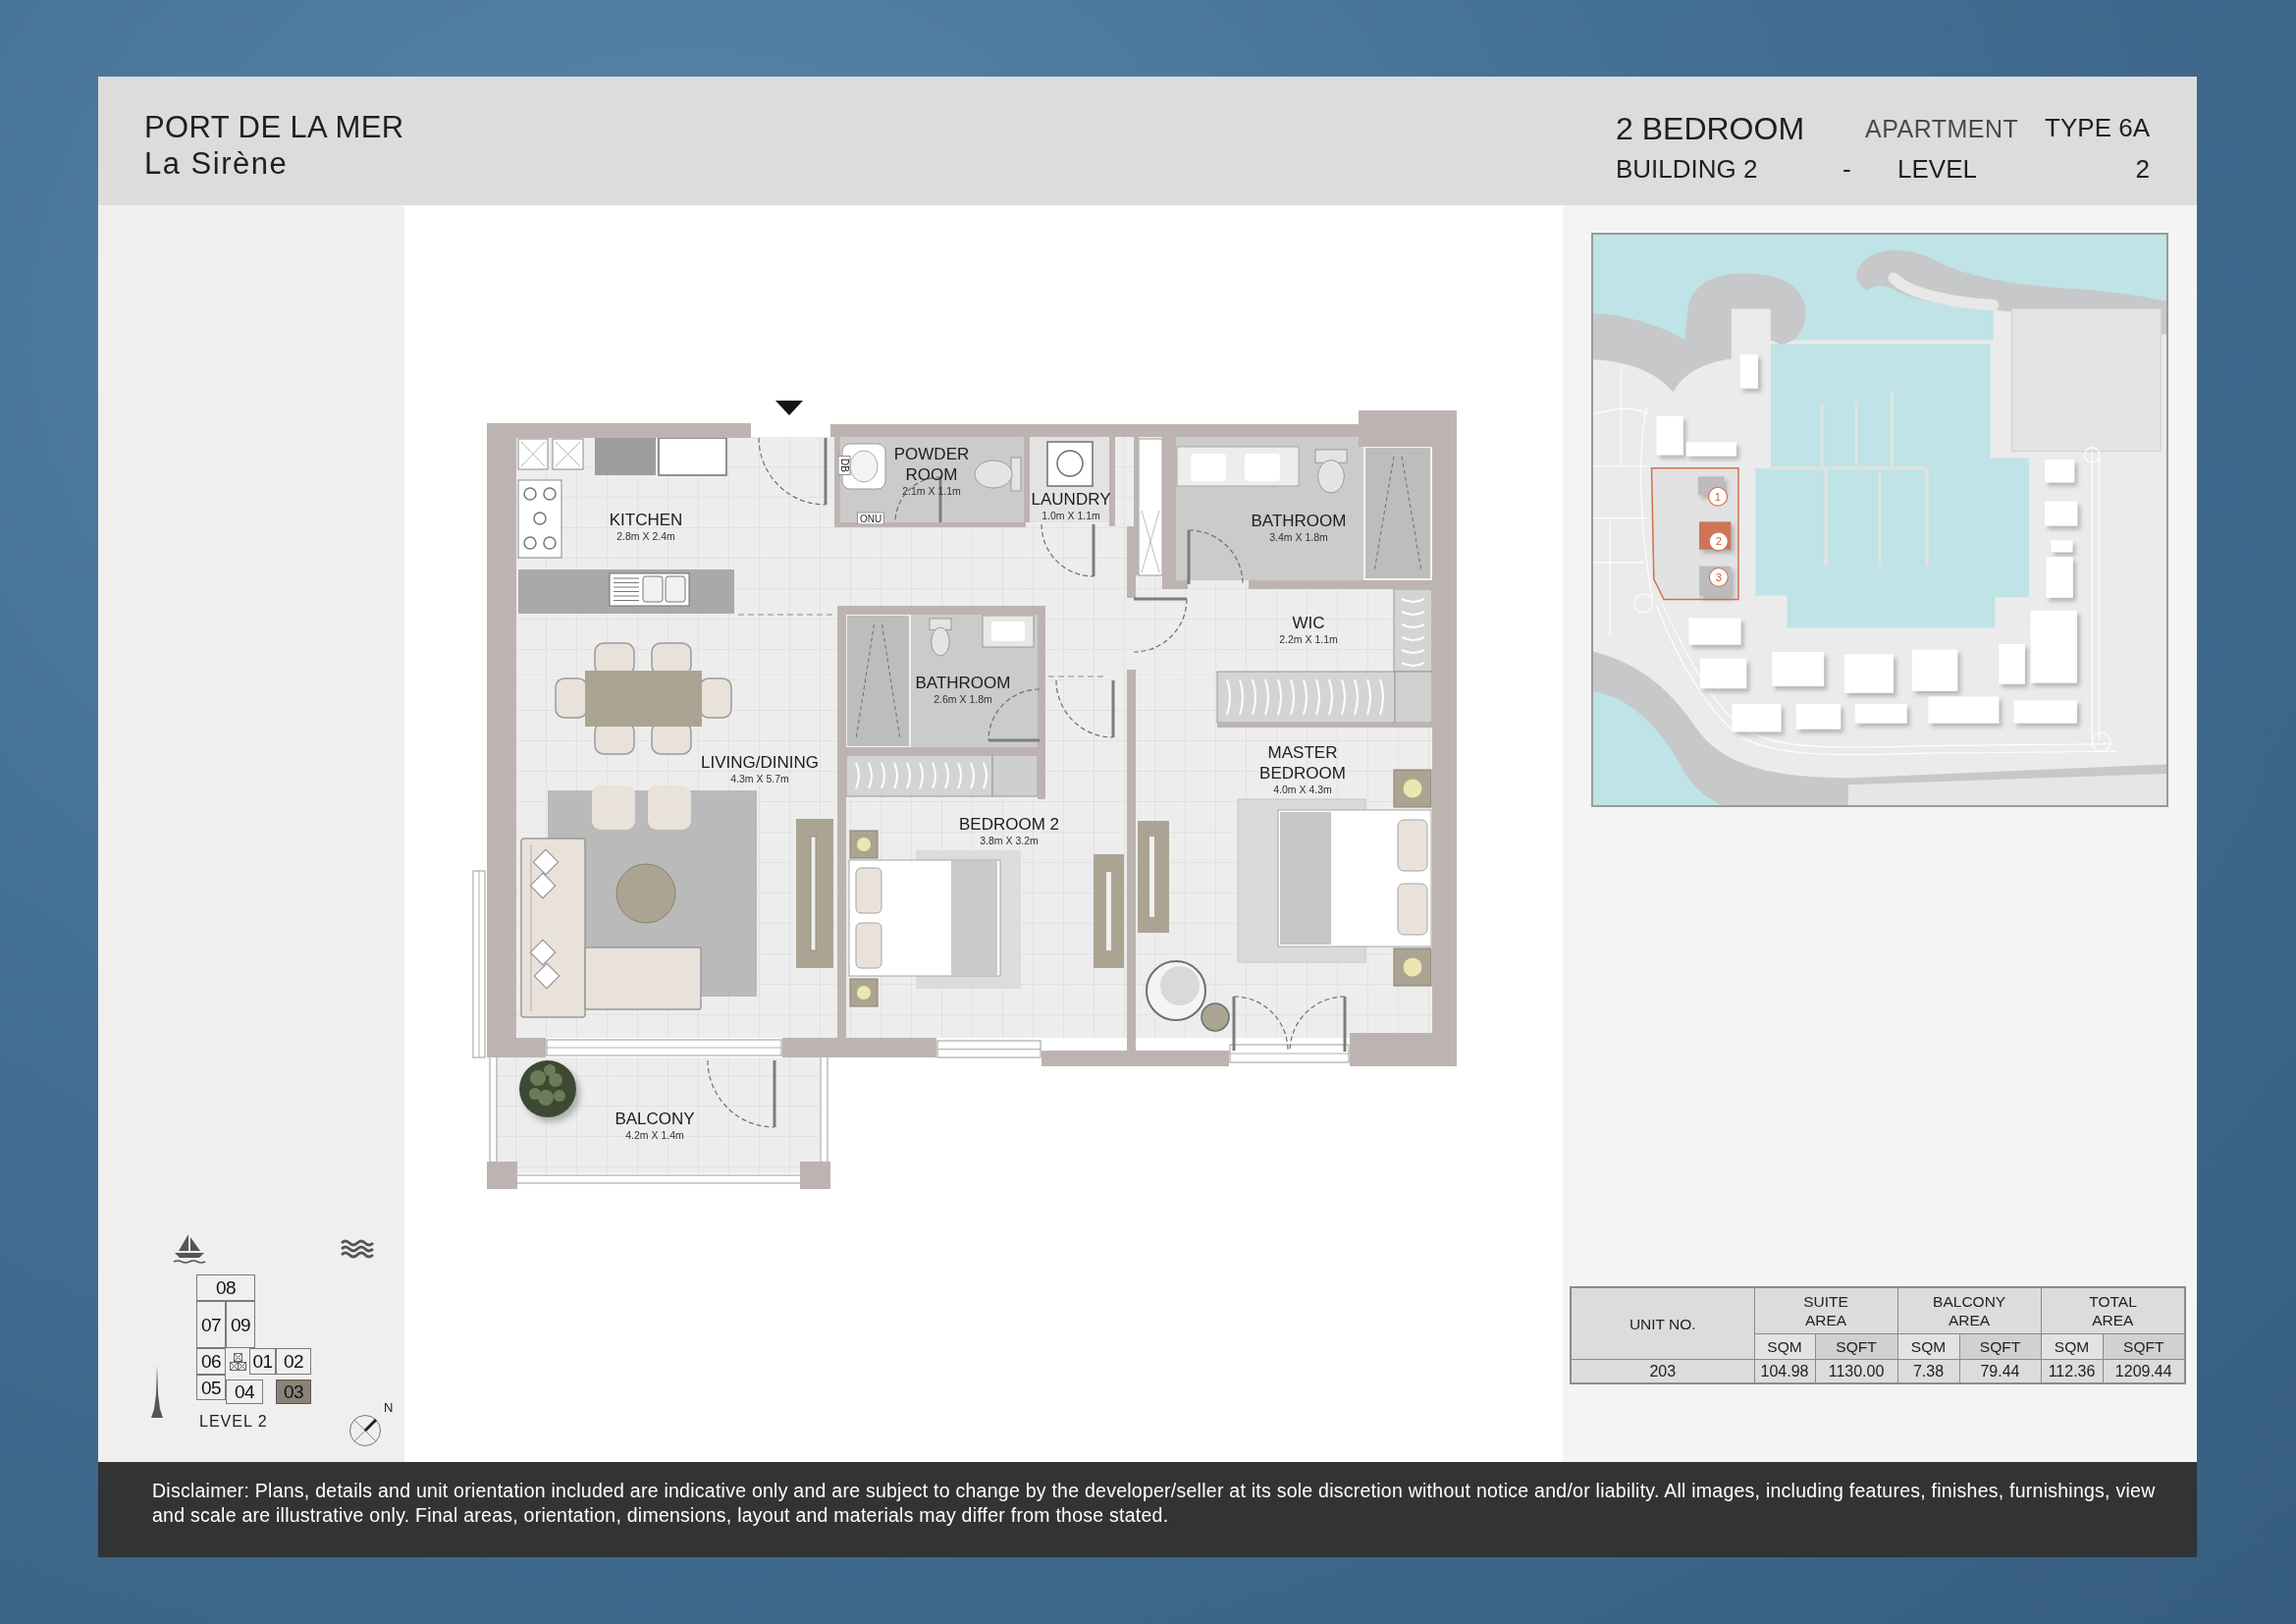  What do you see at coordinates (2142, 170) in the screenshot?
I see `level-value: 2` at bounding box center [2142, 170].